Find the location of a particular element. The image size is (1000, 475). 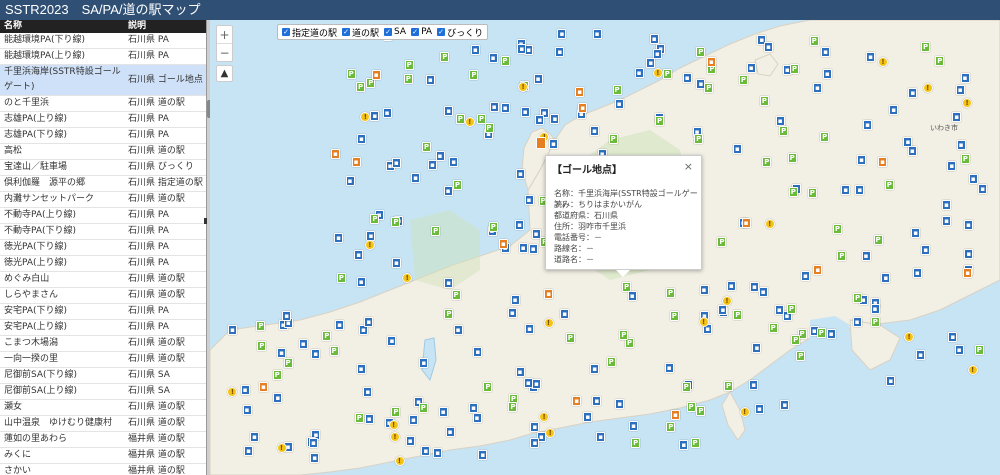

table-row: 尼御前SA(上り線) 石川県 SA is located at coordinates (103, 392).